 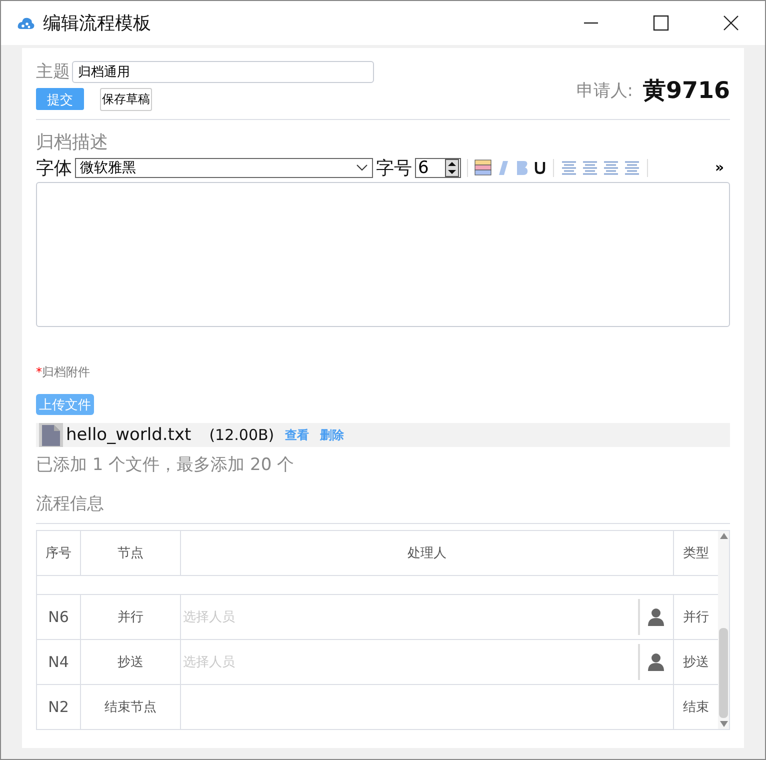 I want to click on close-icon, so click(x=731, y=23).